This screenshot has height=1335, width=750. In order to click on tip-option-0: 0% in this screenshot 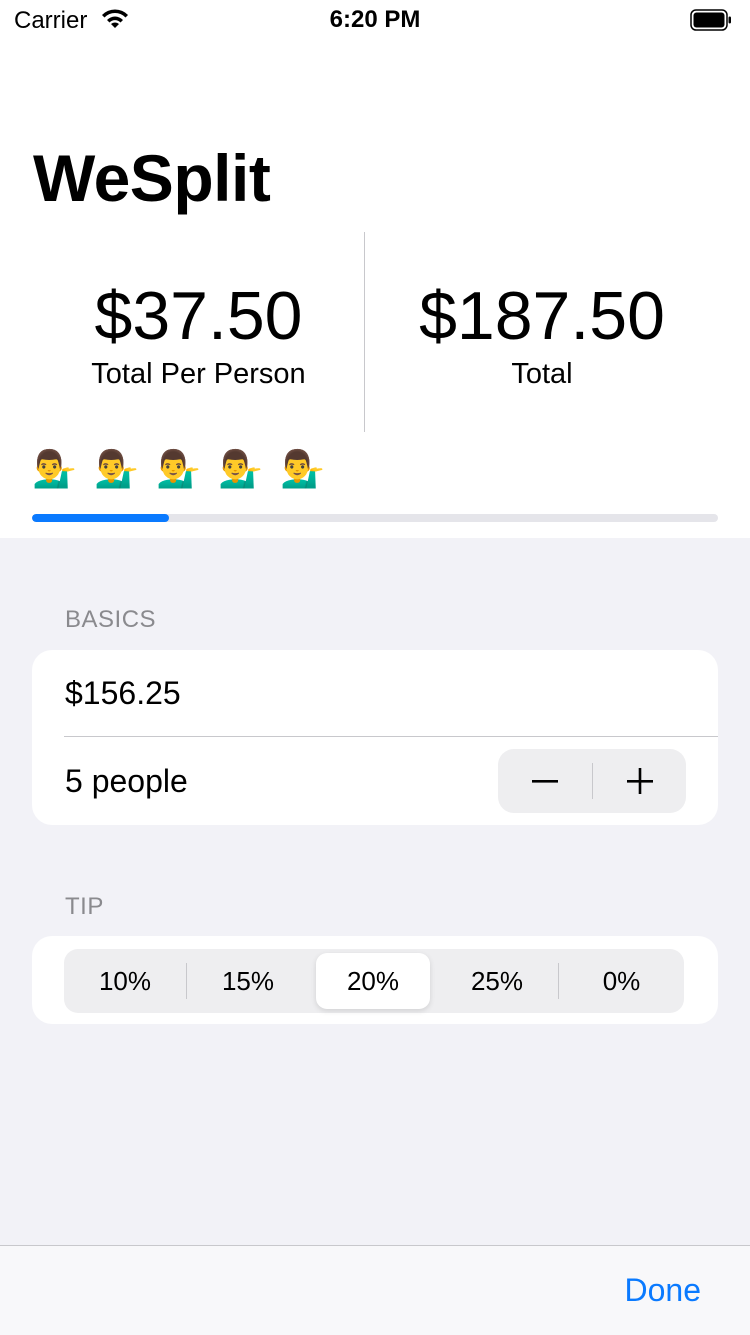, I will do `click(621, 981)`.